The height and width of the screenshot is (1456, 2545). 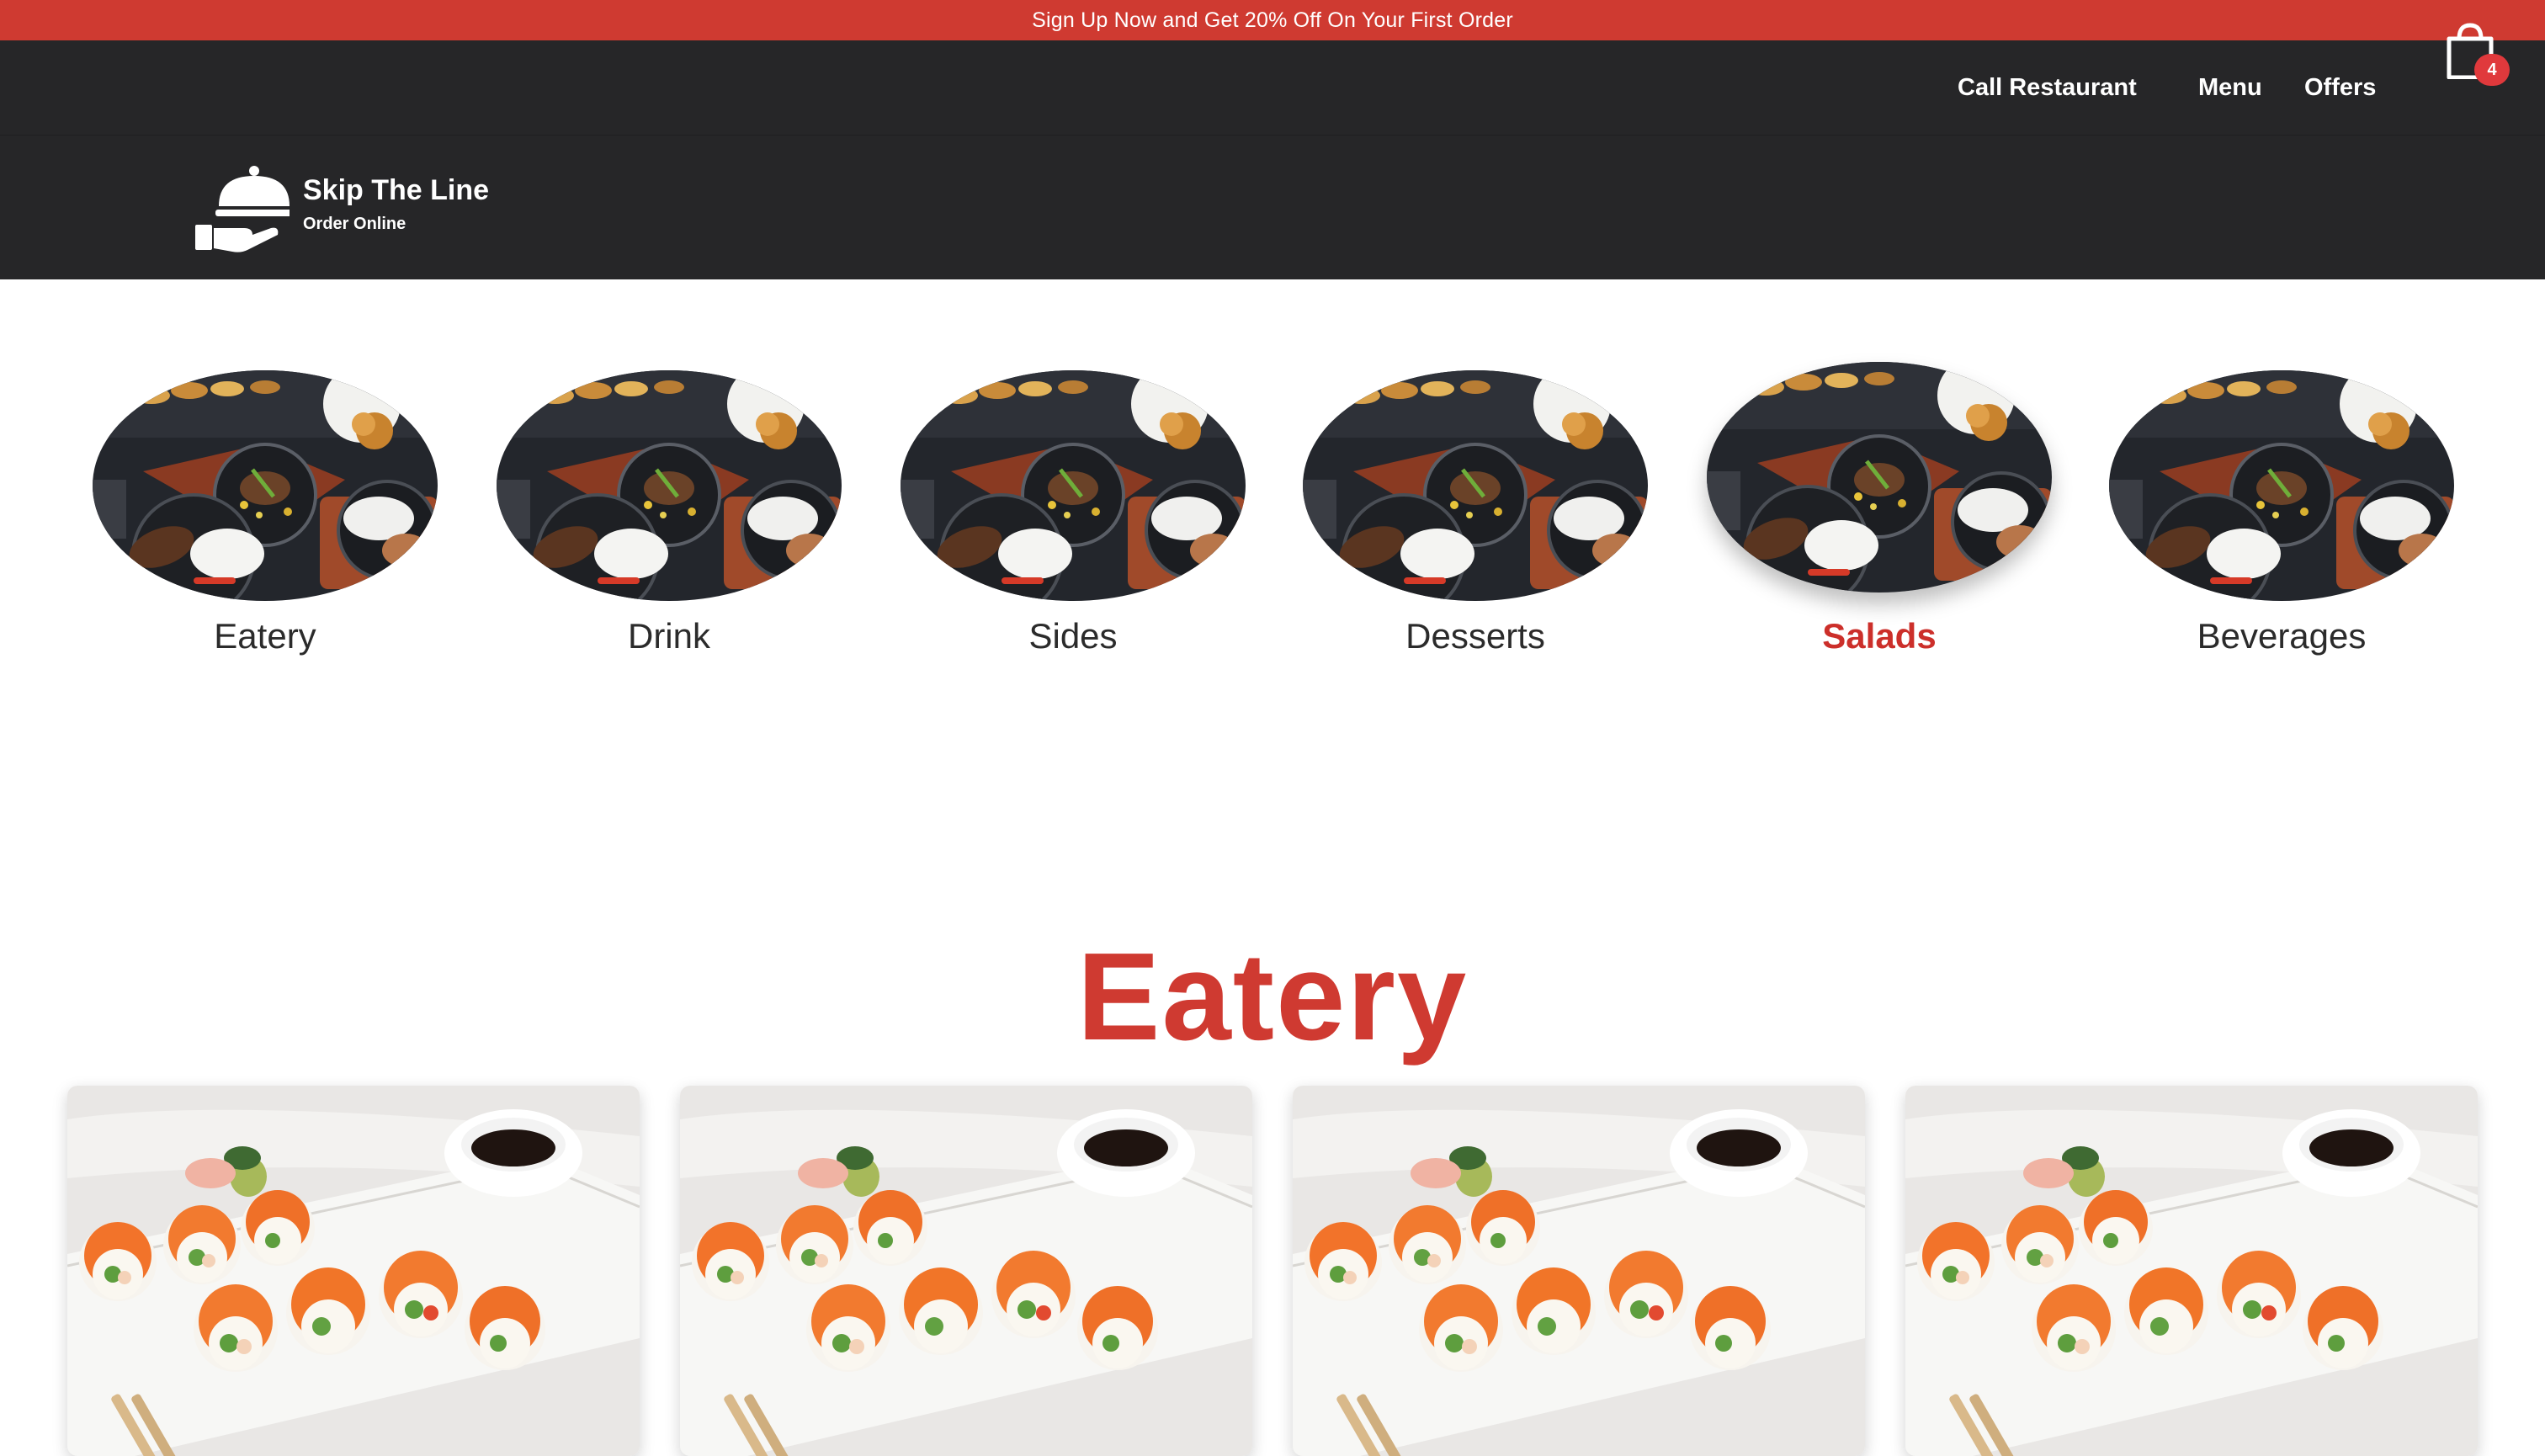 What do you see at coordinates (1880, 636) in the screenshot?
I see `category-label: Salads` at bounding box center [1880, 636].